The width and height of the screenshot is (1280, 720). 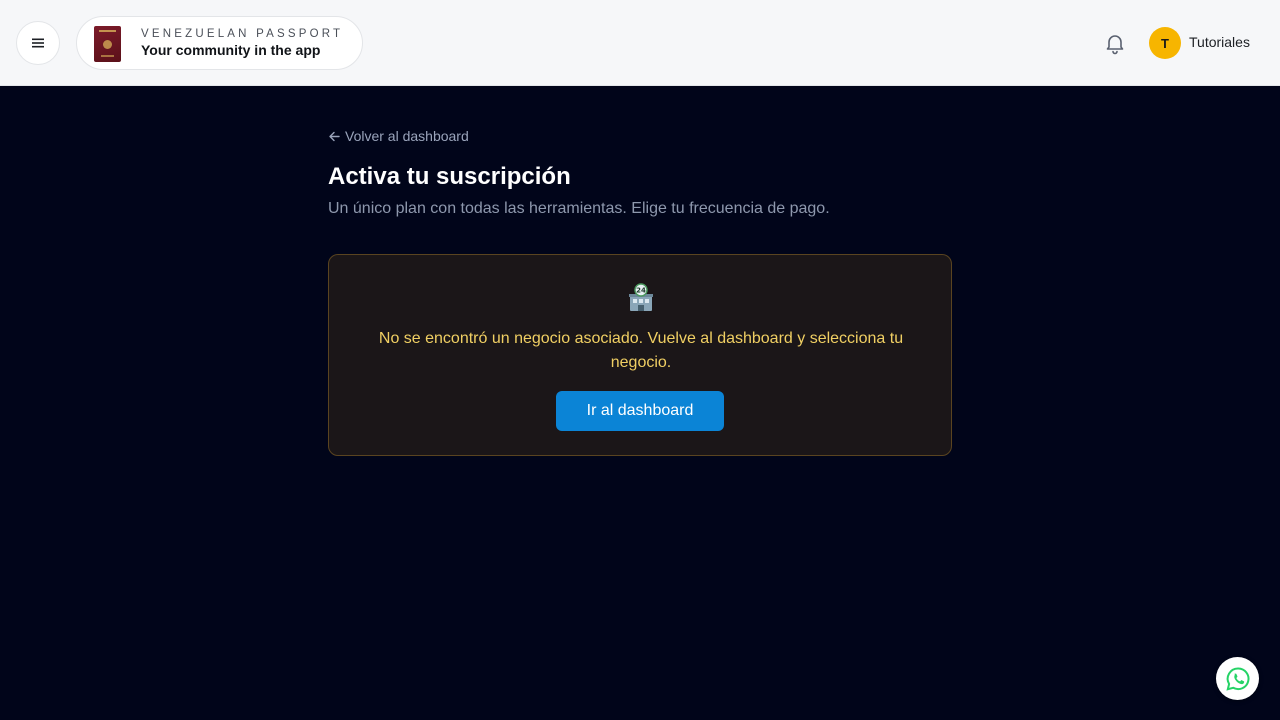 What do you see at coordinates (334, 136) in the screenshot?
I see `arrow-left-icon` at bounding box center [334, 136].